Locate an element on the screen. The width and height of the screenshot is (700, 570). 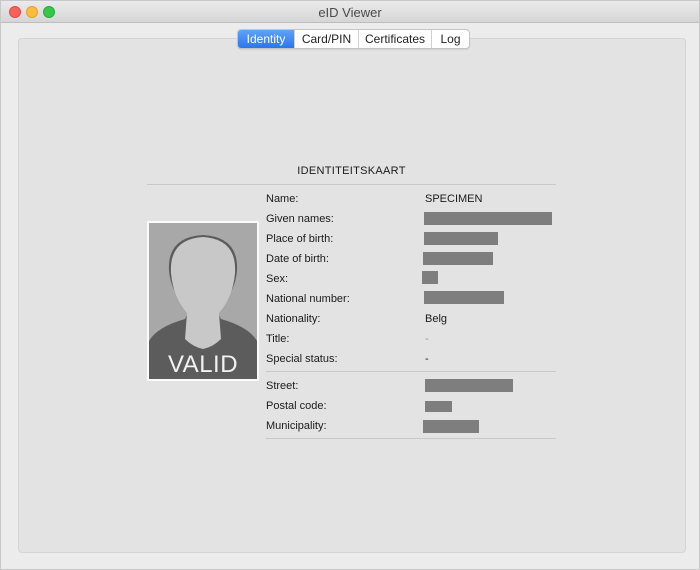
holder-photo: VALID is located at coordinates (203, 301).